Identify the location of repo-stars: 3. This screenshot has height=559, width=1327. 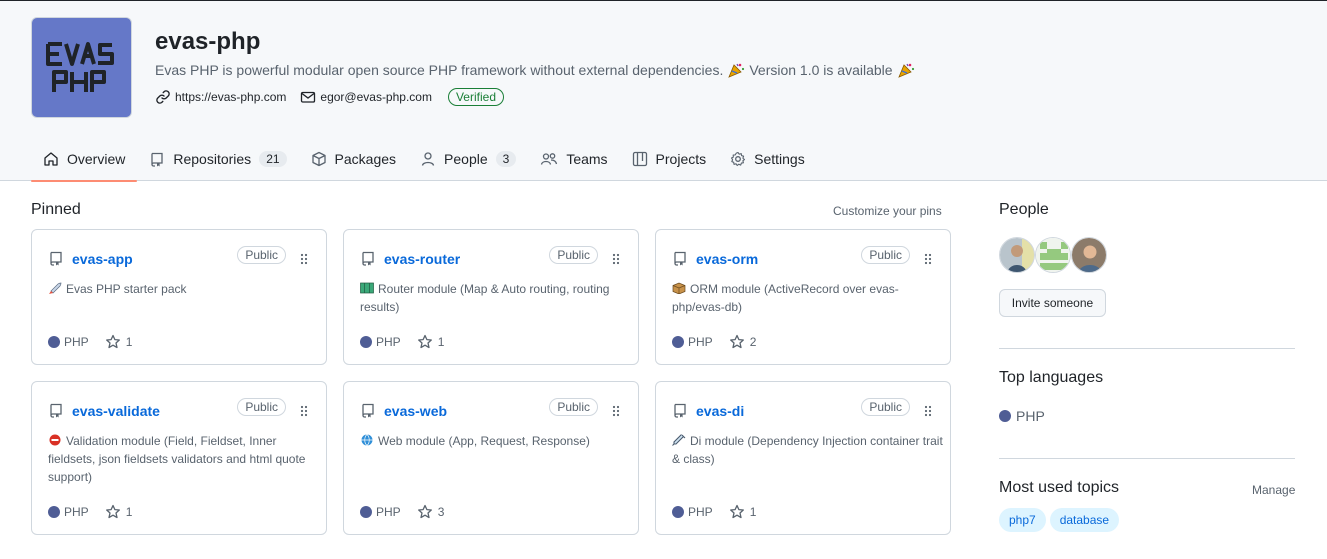
(431, 512).